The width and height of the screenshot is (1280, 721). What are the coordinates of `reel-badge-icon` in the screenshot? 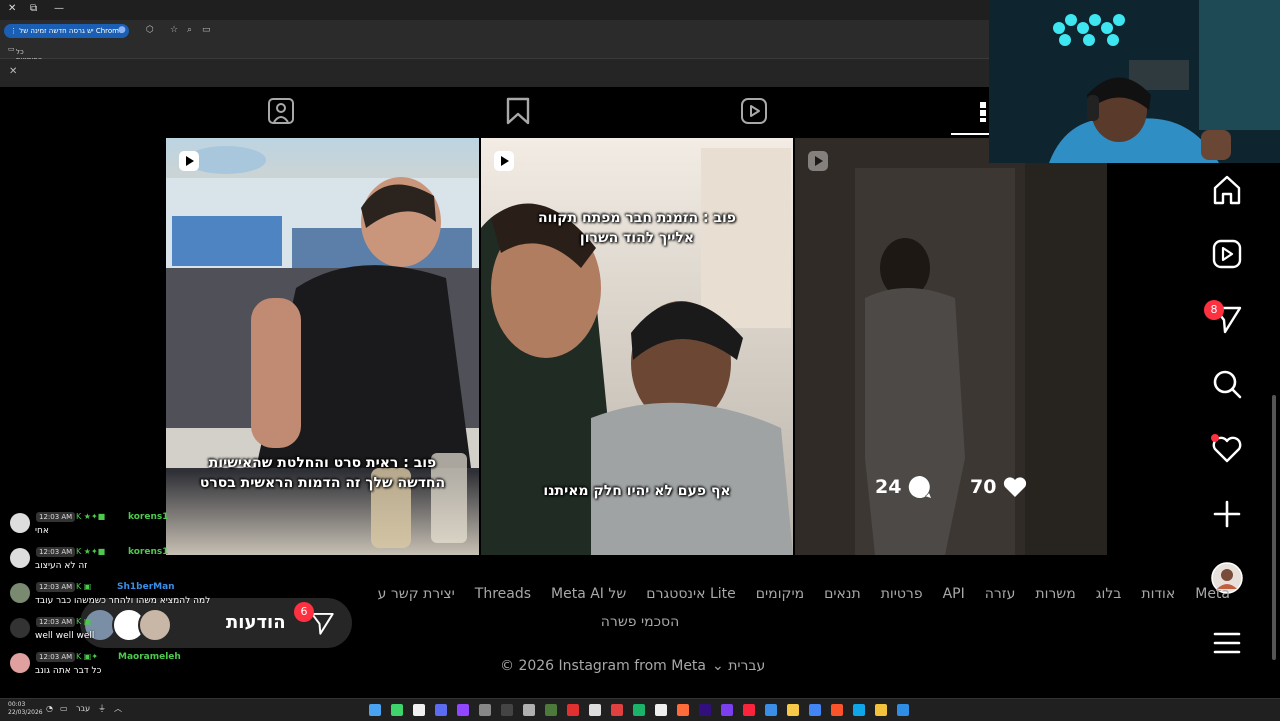 It's located at (504, 161).